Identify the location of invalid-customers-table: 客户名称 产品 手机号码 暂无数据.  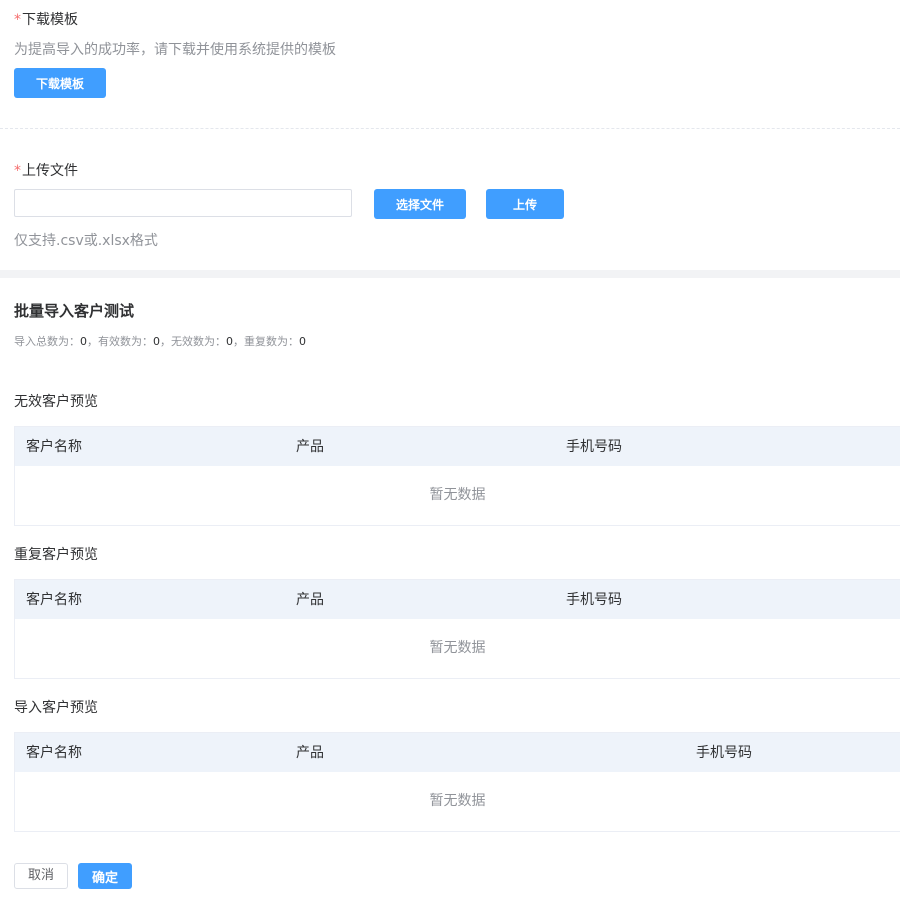
(457, 476).